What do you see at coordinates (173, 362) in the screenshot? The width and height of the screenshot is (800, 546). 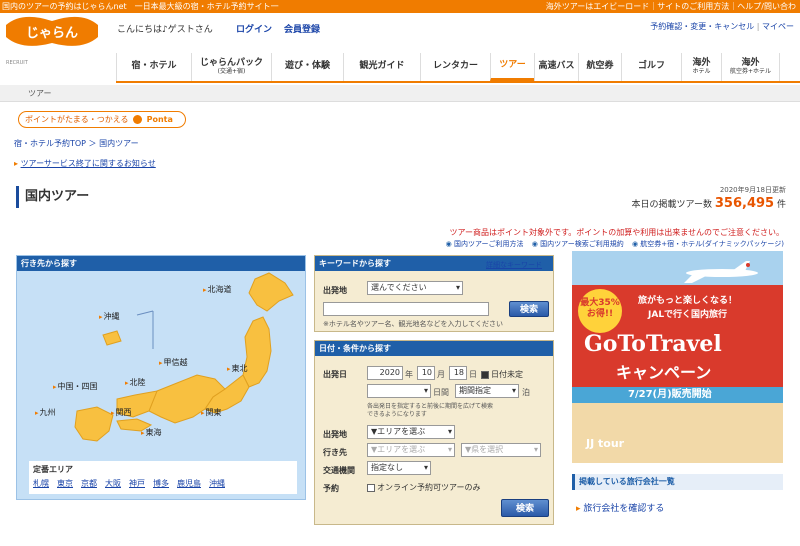 I see `pref-koshinetsu: 甲信越` at bounding box center [173, 362].